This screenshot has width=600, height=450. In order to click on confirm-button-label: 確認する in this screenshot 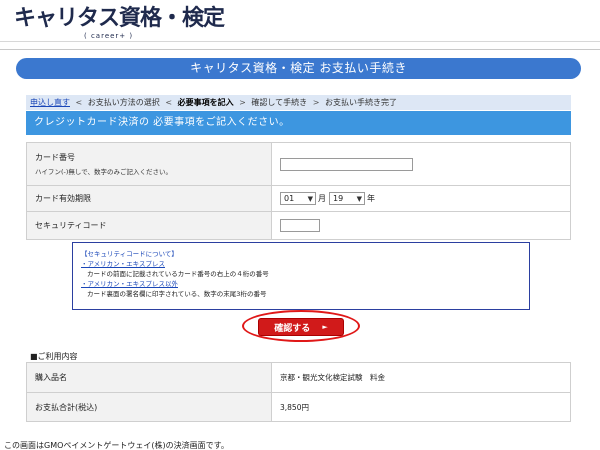, I will do `click(292, 328)`.